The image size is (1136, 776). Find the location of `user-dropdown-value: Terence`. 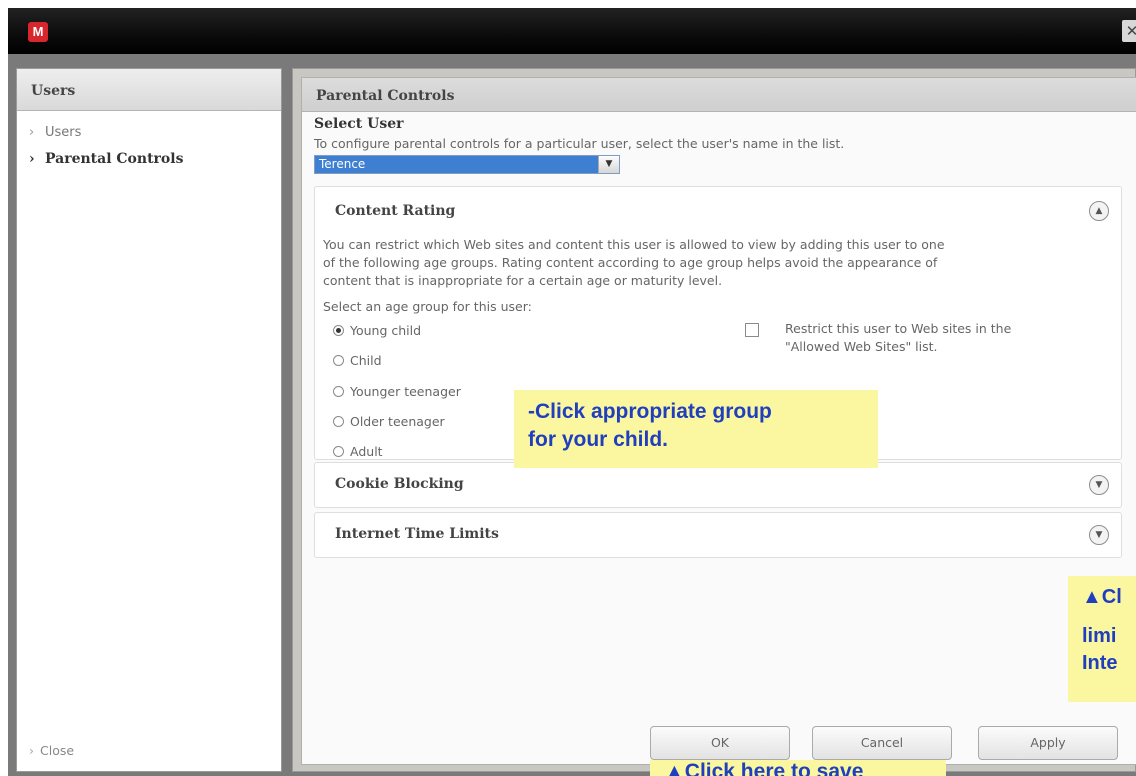

user-dropdown-value: Terence is located at coordinates (456, 164).